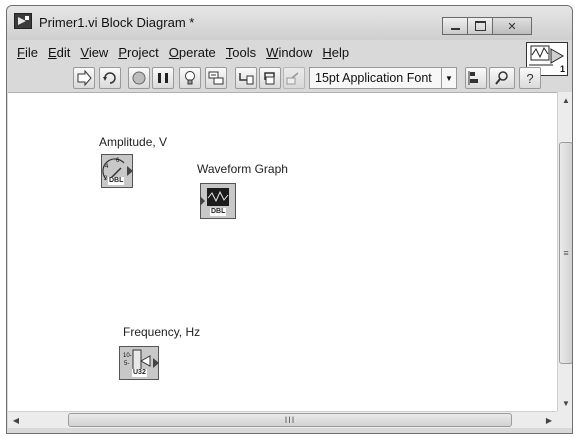 The image size is (579, 437). I want to click on amplitude-label: Amplitude, V, so click(133, 142).